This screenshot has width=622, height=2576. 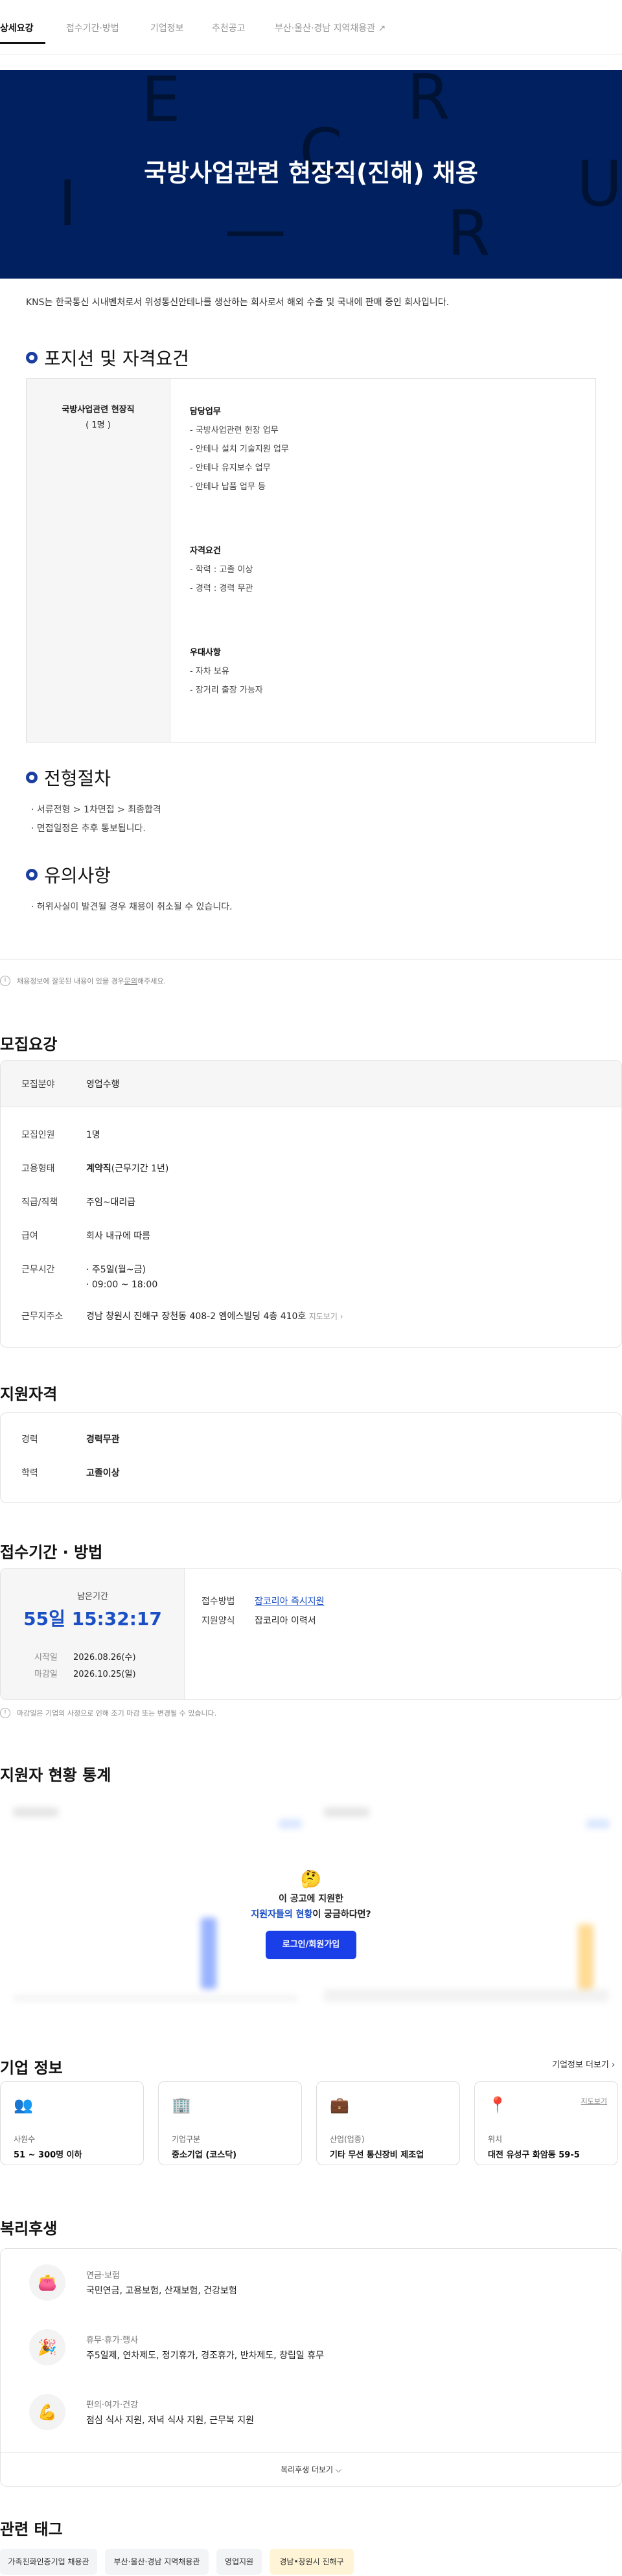 I want to click on recruit-row: 고용형태 계약직(근무기간 1년), so click(x=94, y=1168).